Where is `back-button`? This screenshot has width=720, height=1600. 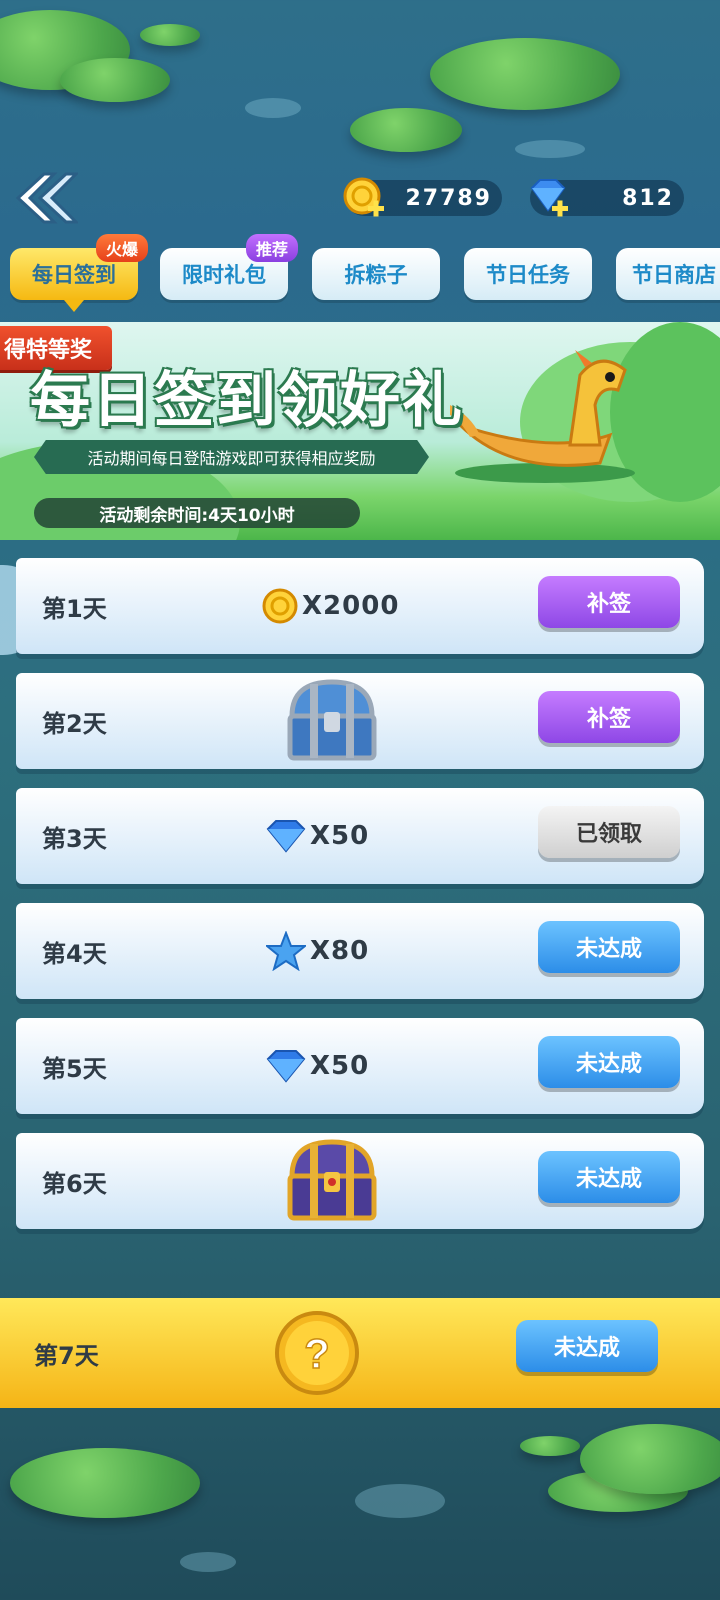
back-button is located at coordinates (47, 198).